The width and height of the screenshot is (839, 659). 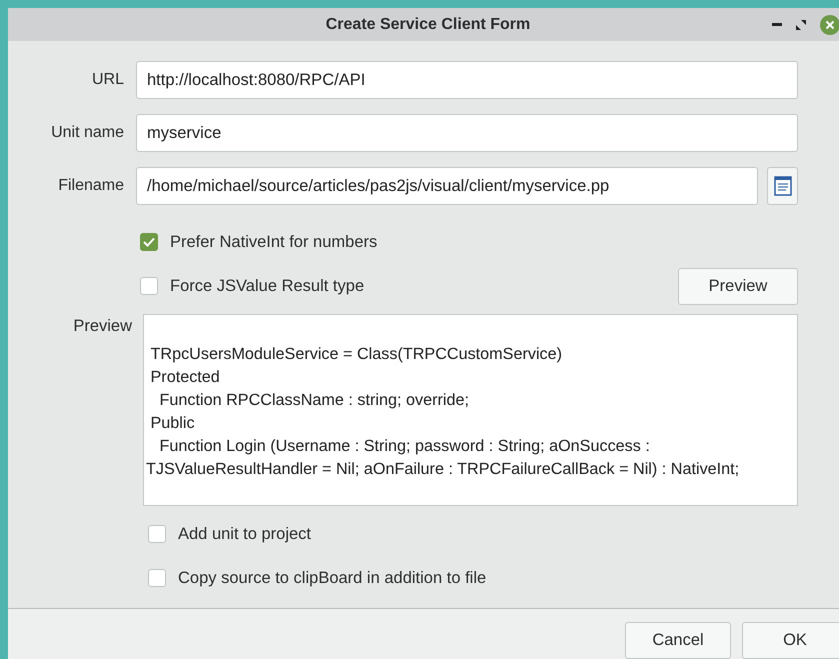 What do you see at coordinates (447, 186) in the screenshot?
I see `input-field: /home/michael/source/articles/pas2js/visual/client/myservice.pp` at bounding box center [447, 186].